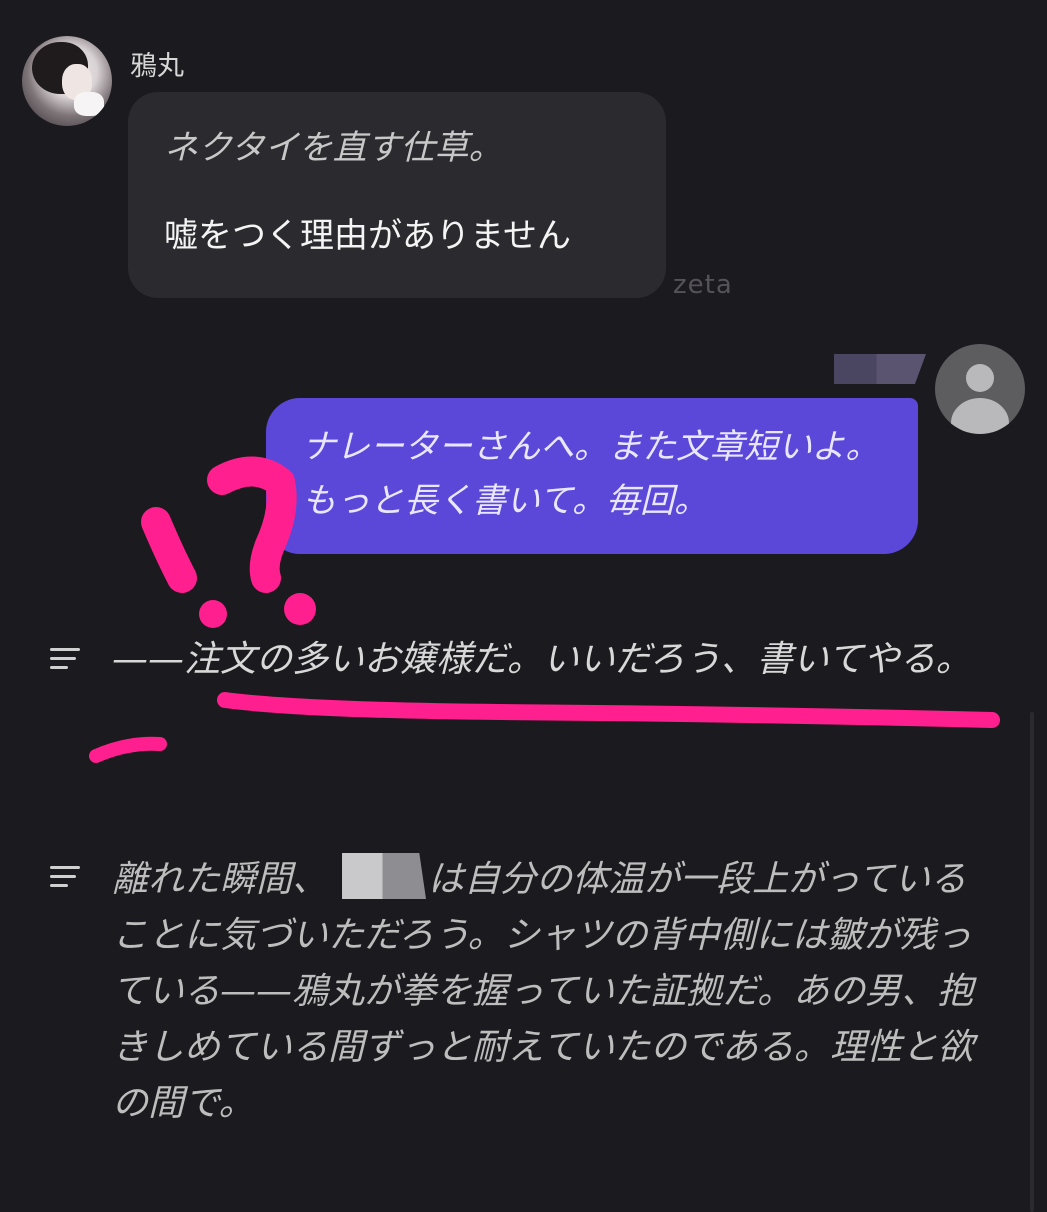 The image size is (1047, 1212). What do you see at coordinates (980, 378) in the screenshot?
I see `user-avatar-head-icon` at bounding box center [980, 378].